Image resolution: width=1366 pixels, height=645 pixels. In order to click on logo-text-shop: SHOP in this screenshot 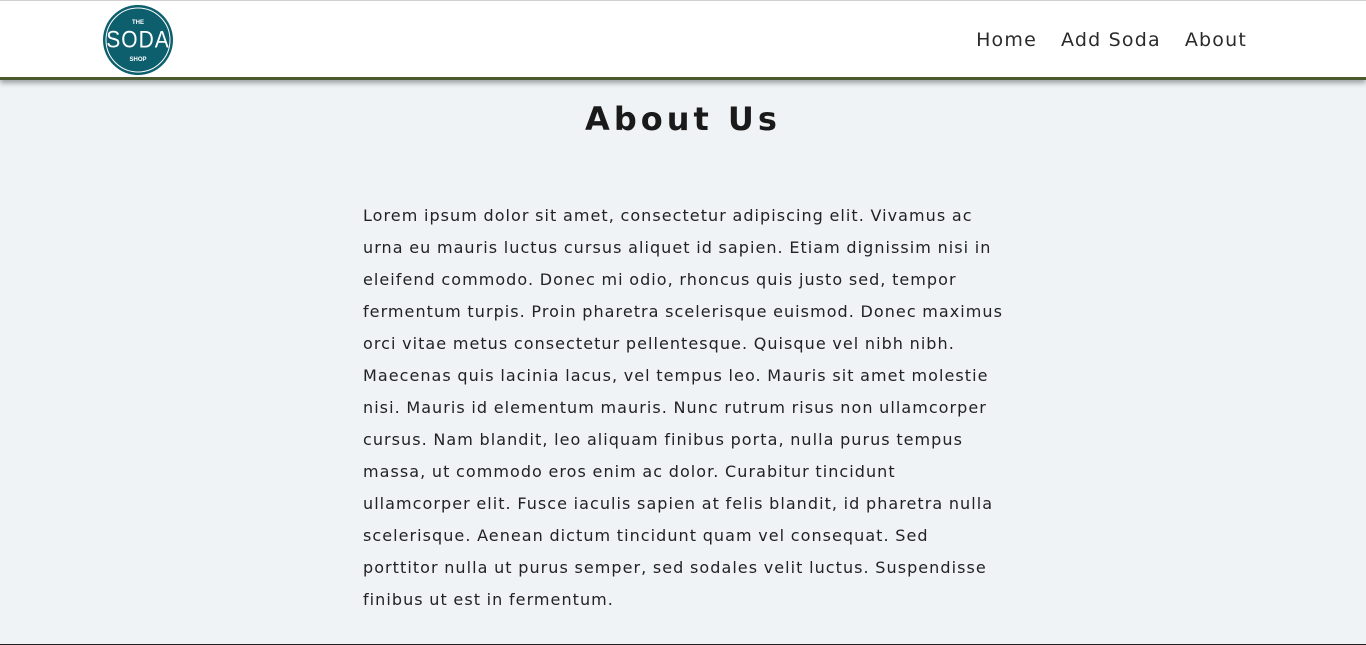, I will do `click(137, 60)`.